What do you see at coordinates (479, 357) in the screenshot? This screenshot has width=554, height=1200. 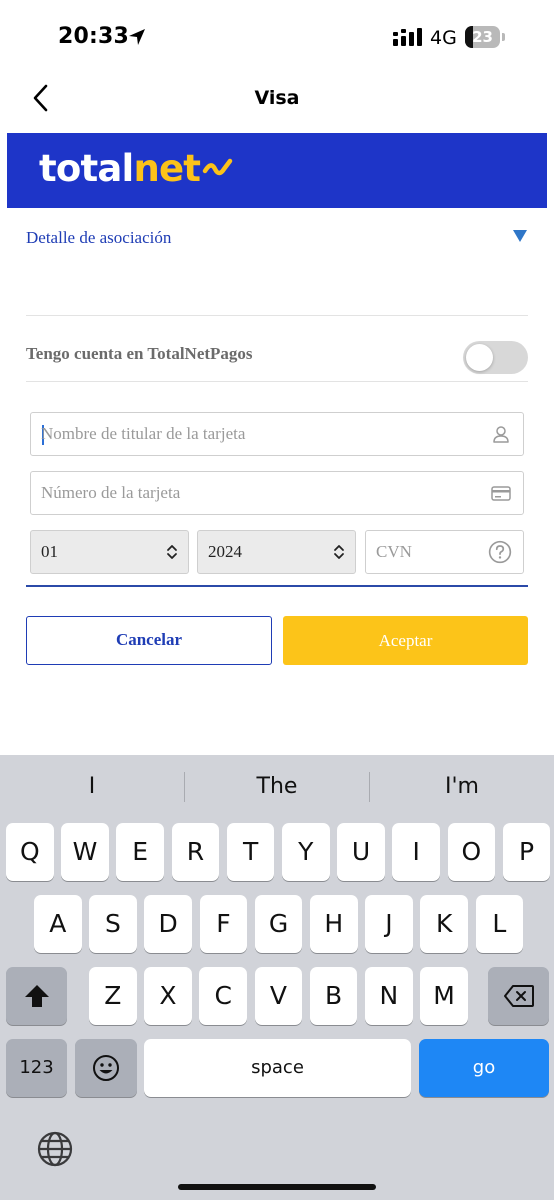 I see `switch-knob` at bounding box center [479, 357].